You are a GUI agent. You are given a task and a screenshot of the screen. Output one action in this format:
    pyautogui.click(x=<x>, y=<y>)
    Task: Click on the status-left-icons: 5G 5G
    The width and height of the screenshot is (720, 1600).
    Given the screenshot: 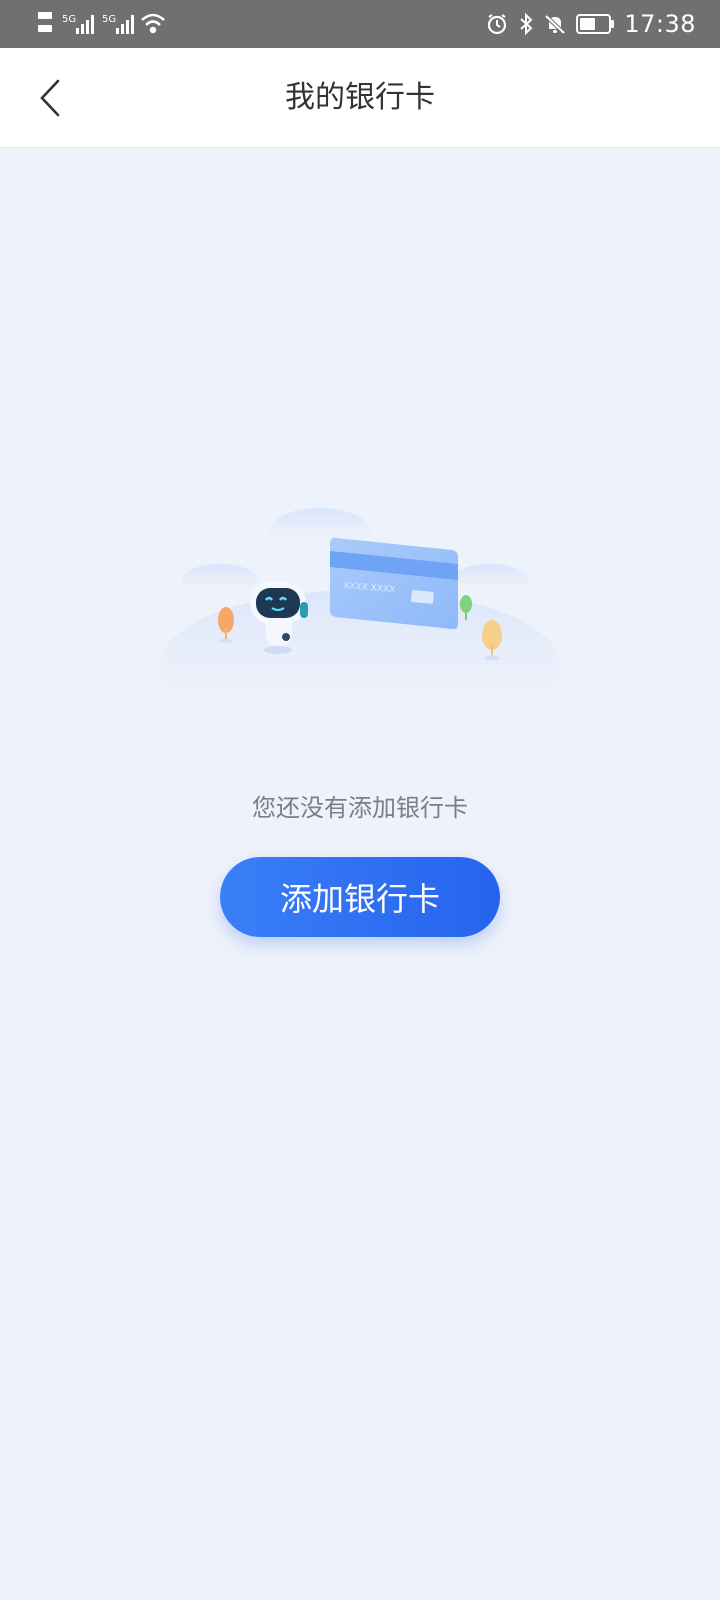 What is the action you would take?
    pyautogui.click(x=103, y=24)
    